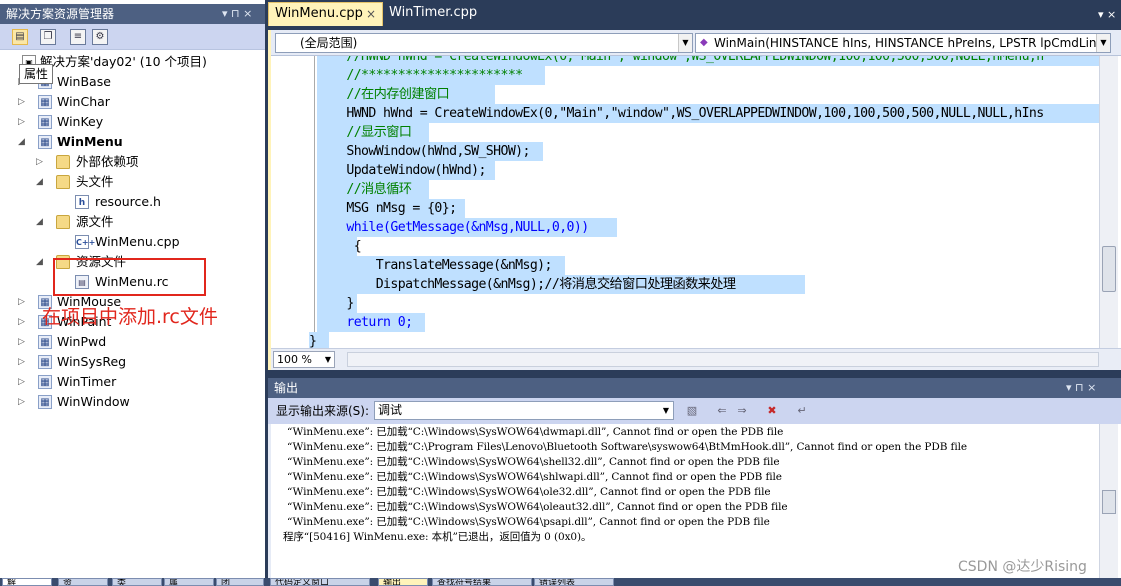 The image size is (1121, 586). Describe the element at coordinates (291, 202) in the screenshot. I see `line-gutter` at that location.